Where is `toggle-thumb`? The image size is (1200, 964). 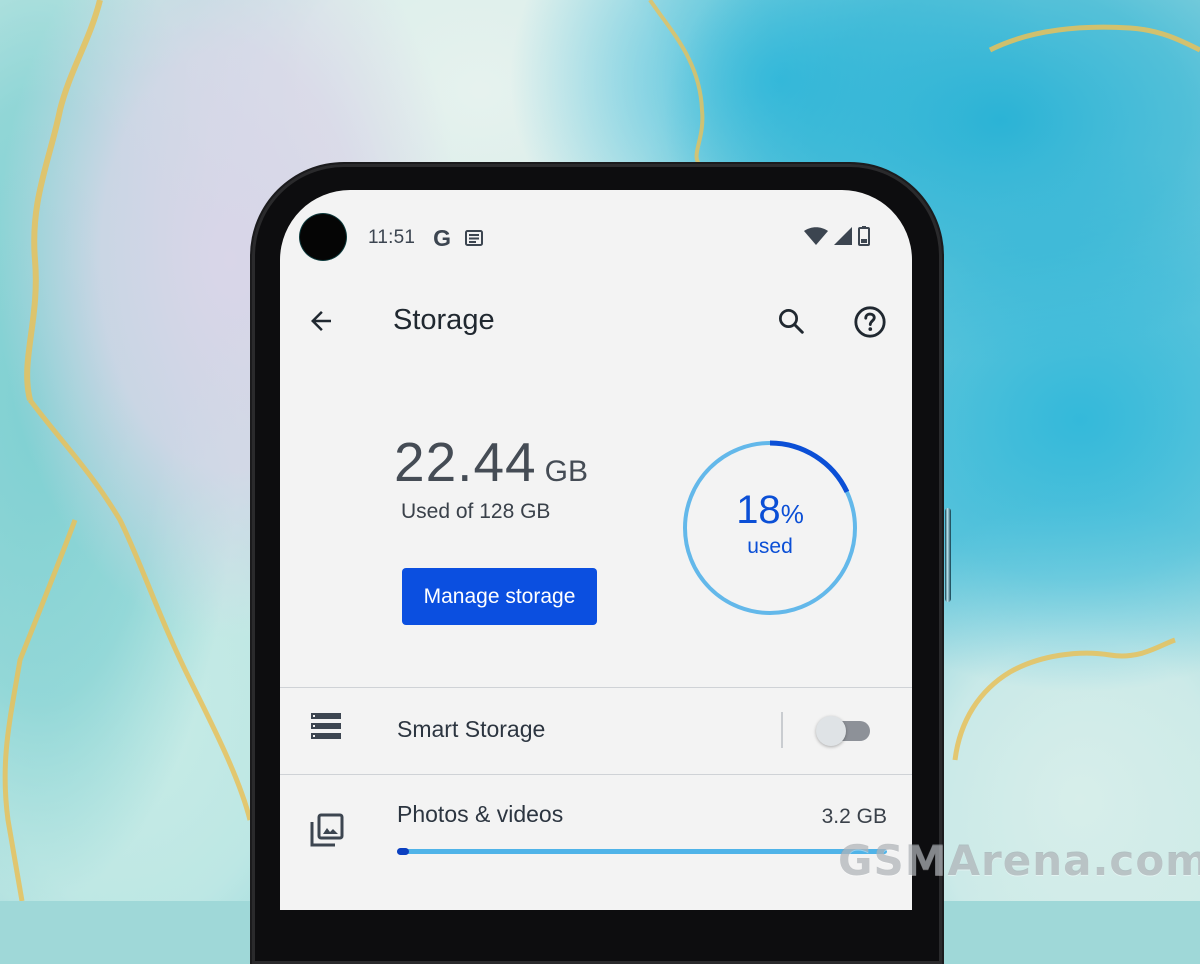 toggle-thumb is located at coordinates (831, 731).